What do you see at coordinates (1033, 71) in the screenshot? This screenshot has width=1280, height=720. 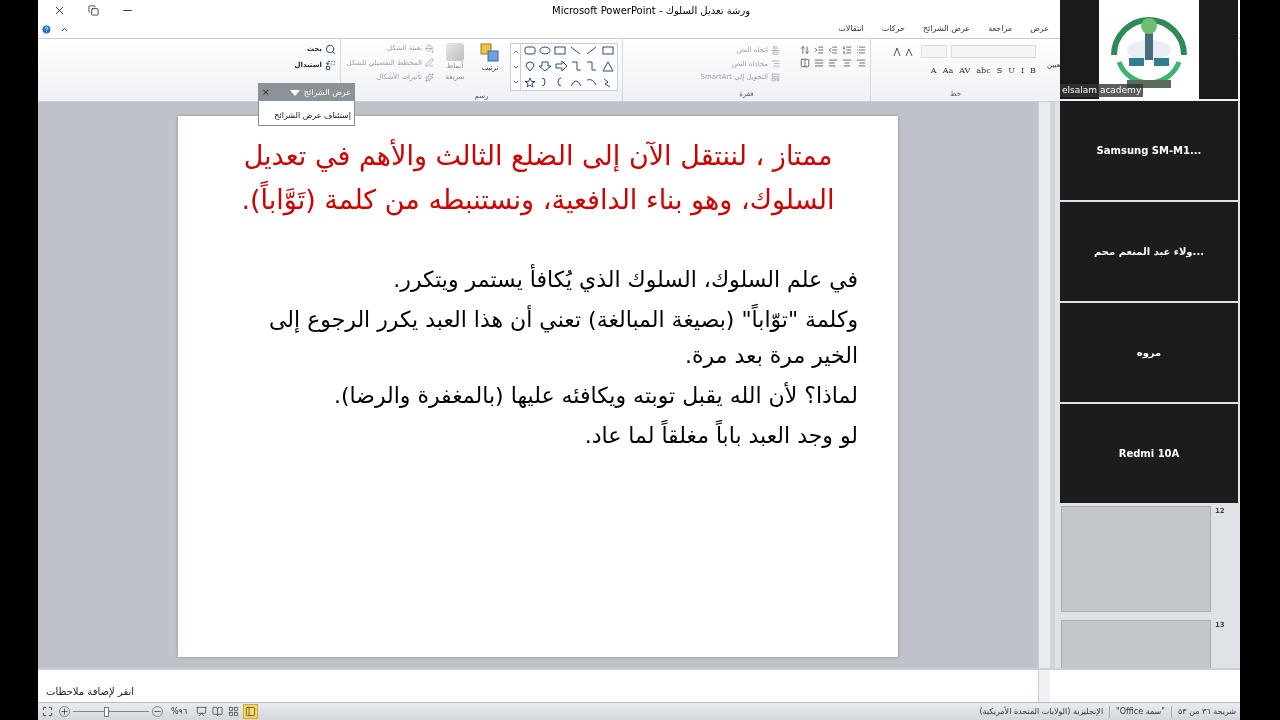 I see `font-format-button: B` at bounding box center [1033, 71].